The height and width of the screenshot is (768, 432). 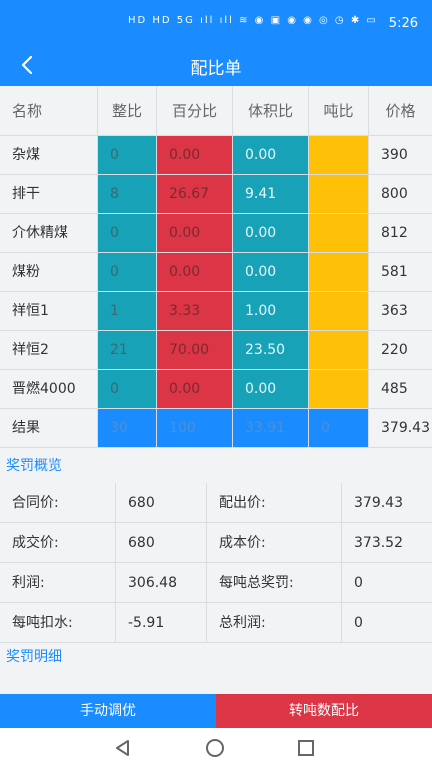 I want to click on nav-home-icon, so click(x=215, y=748).